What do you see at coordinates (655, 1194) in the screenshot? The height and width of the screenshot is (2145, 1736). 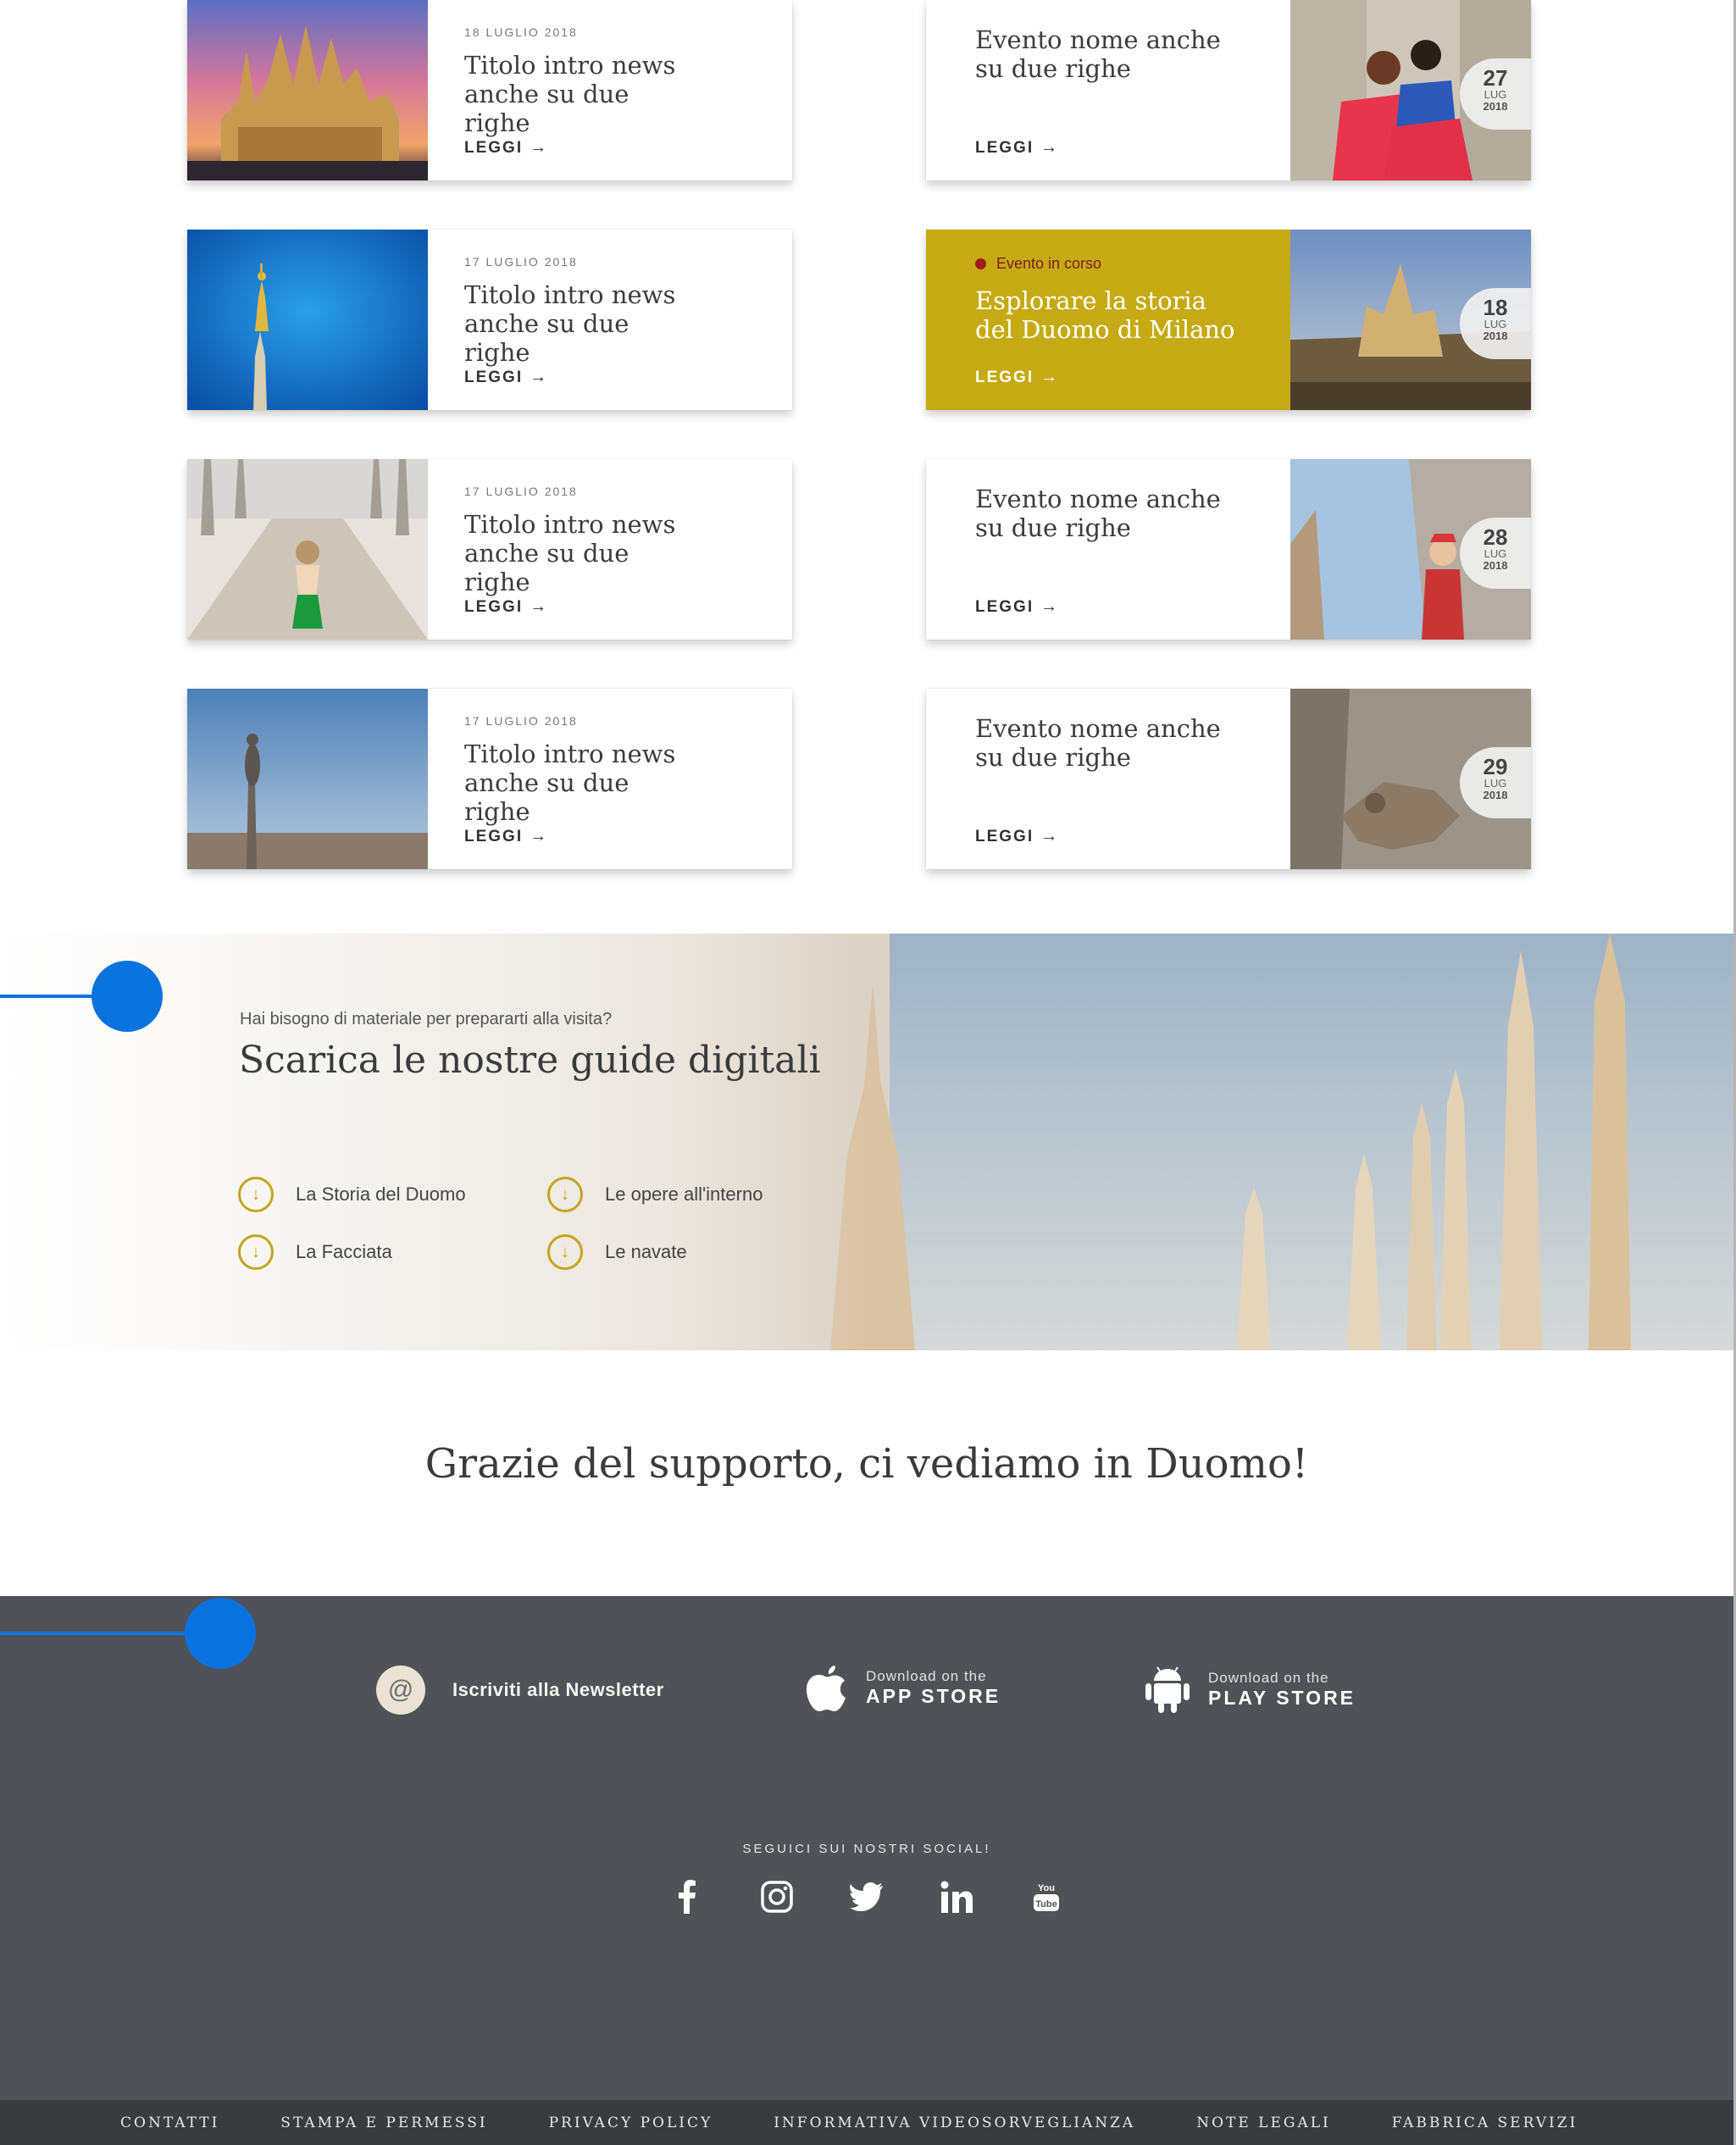 I see `guide-download-opere: ↓ Le opere all'interno` at bounding box center [655, 1194].